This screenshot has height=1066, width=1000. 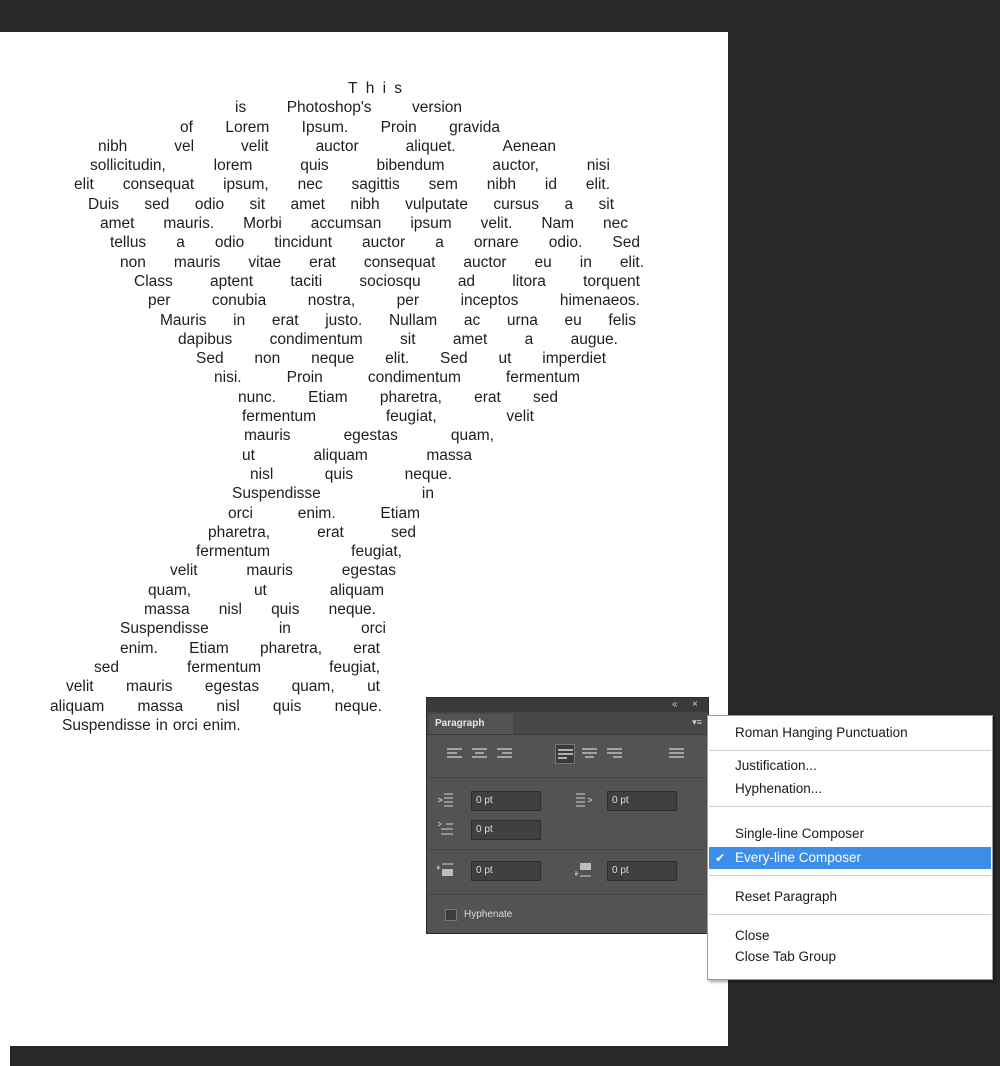 What do you see at coordinates (398, 88) in the screenshot?
I see `text-glyph: s` at bounding box center [398, 88].